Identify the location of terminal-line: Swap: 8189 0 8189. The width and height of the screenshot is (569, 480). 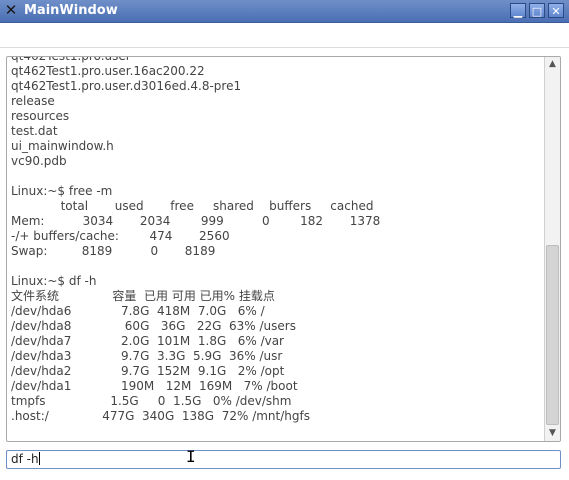
(113, 251).